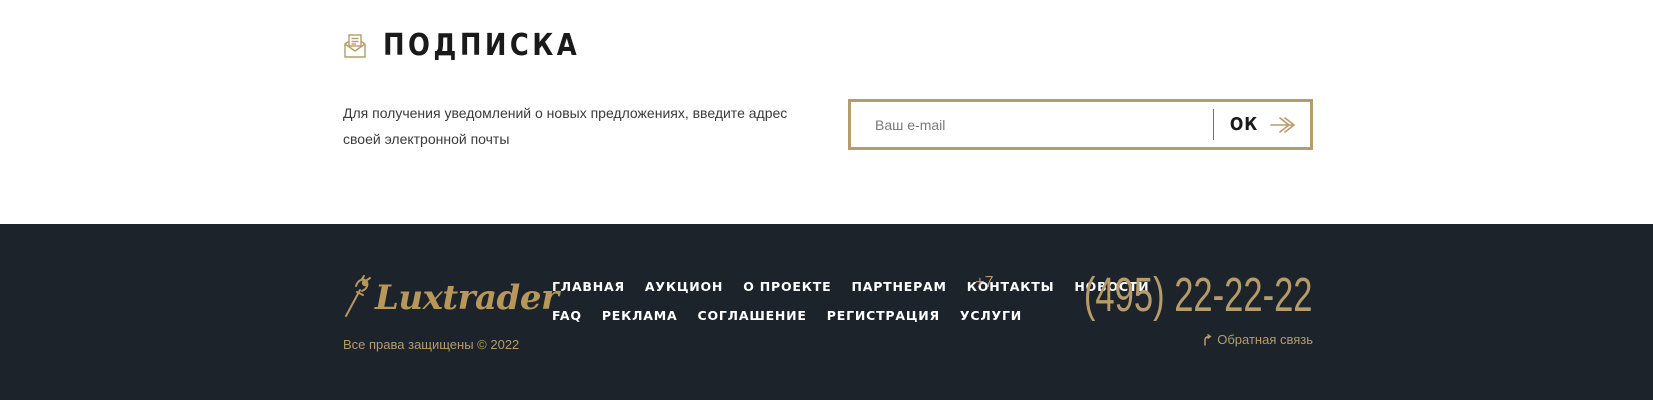 This screenshot has width=1653, height=400. I want to click on envelope-letter-icon, so click(355, 45).